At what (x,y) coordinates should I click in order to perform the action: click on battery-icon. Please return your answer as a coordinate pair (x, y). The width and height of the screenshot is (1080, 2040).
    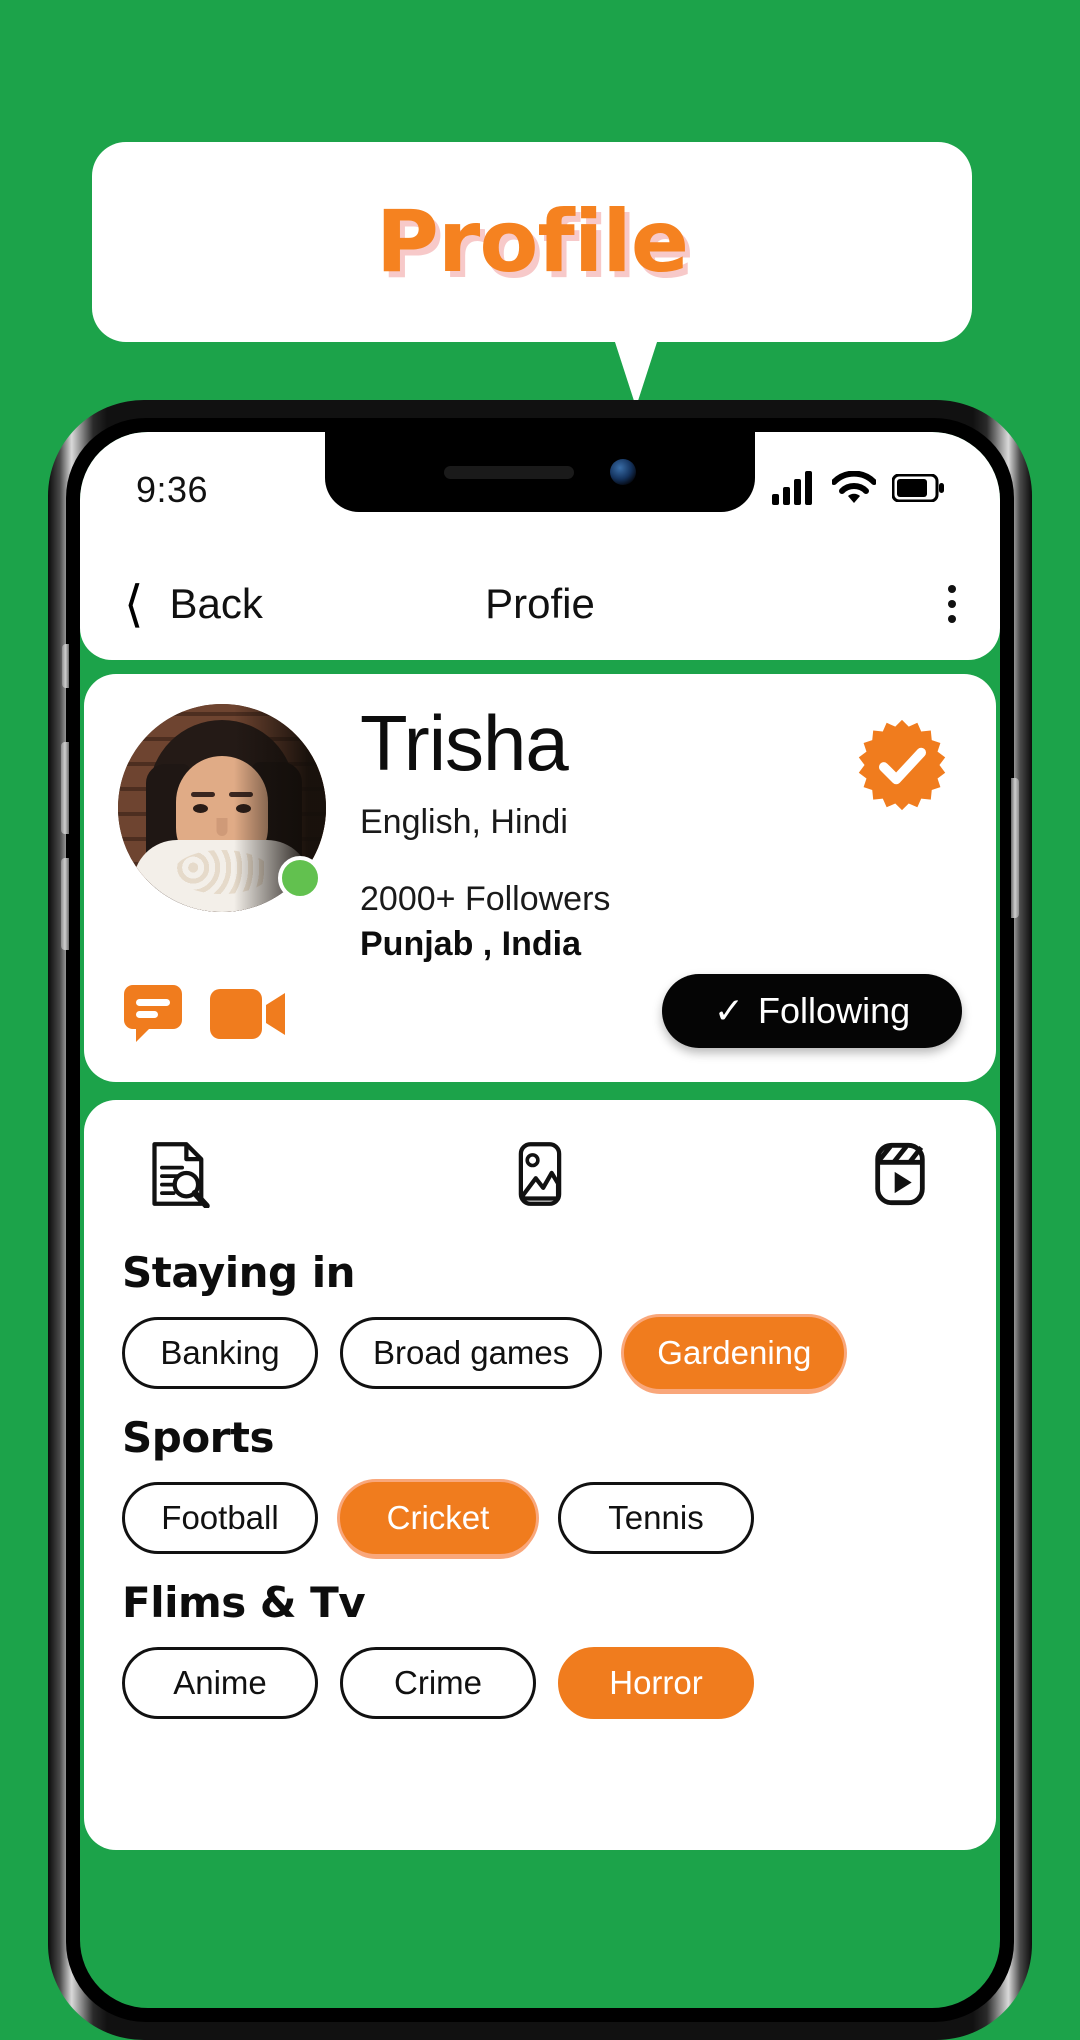
    Looking at the image, I should click on (917, 490).